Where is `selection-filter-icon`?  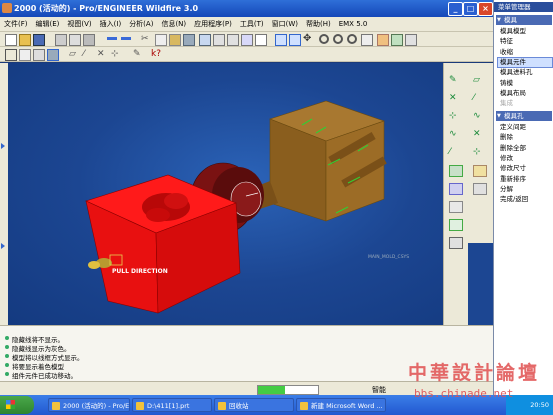 selection-filter-icon is located at coordinates (247, 40).